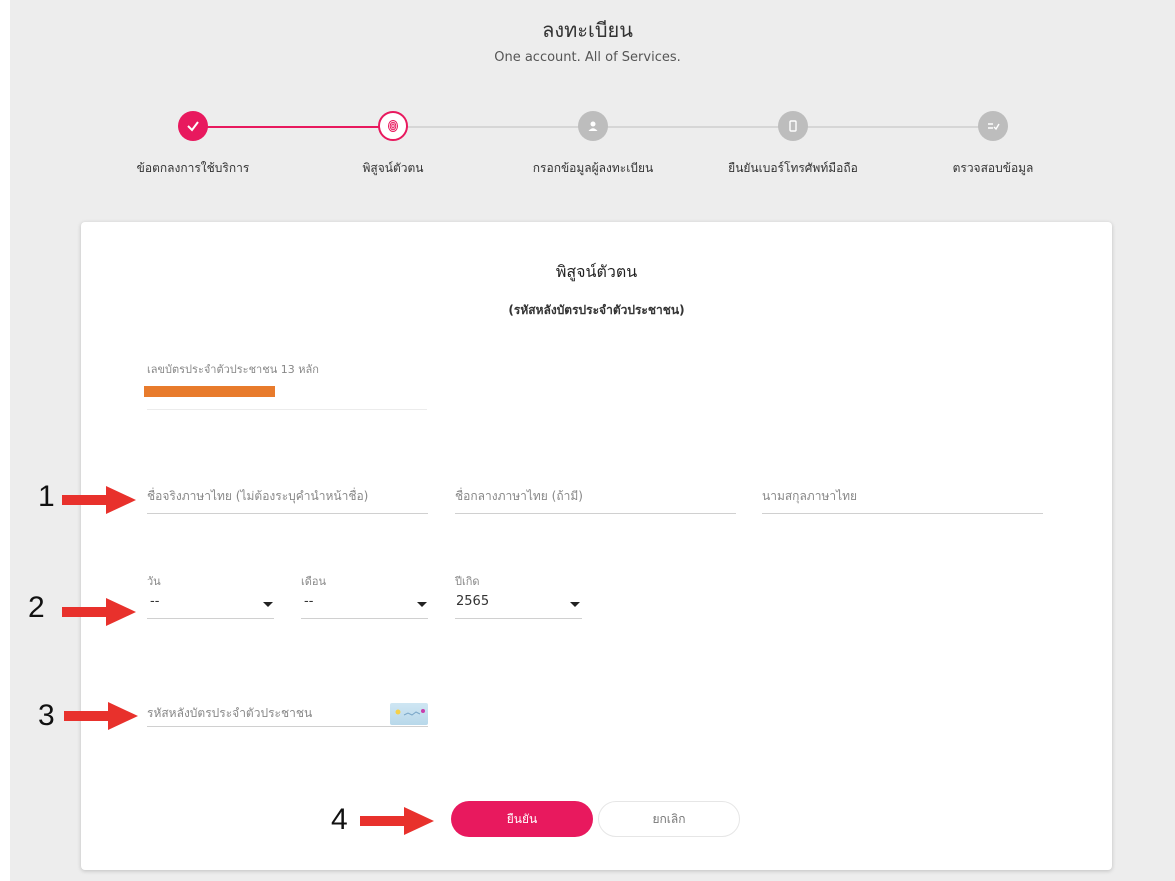  I want to click on form-title: พิสูจน์ตัวตน, so click(596, 271).